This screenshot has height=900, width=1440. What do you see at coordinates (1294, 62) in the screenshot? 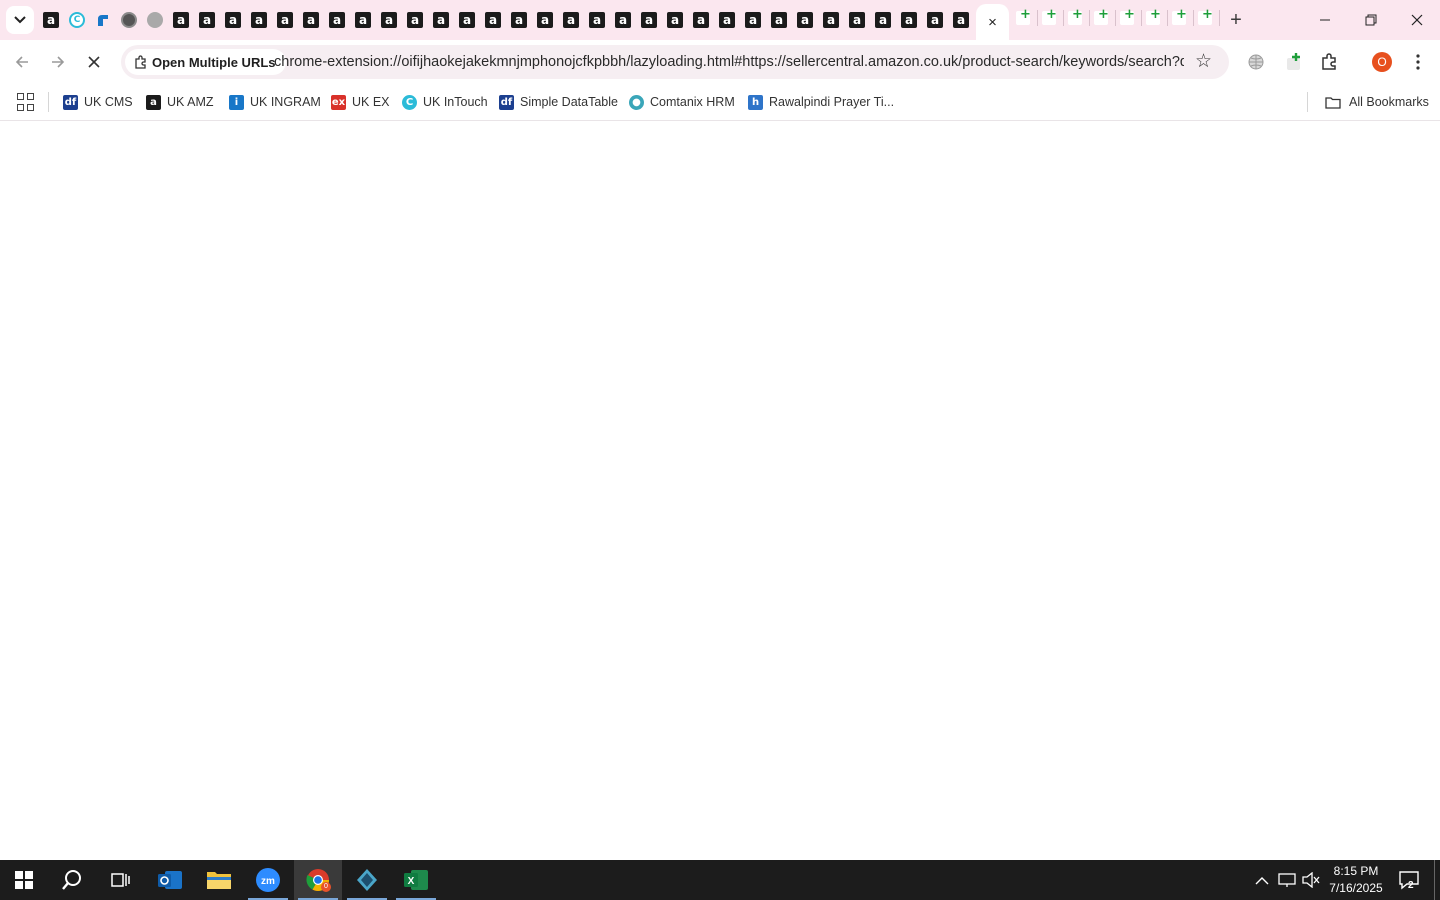
I see `extension-open-urls-button` at bounding box center [1294, 62].